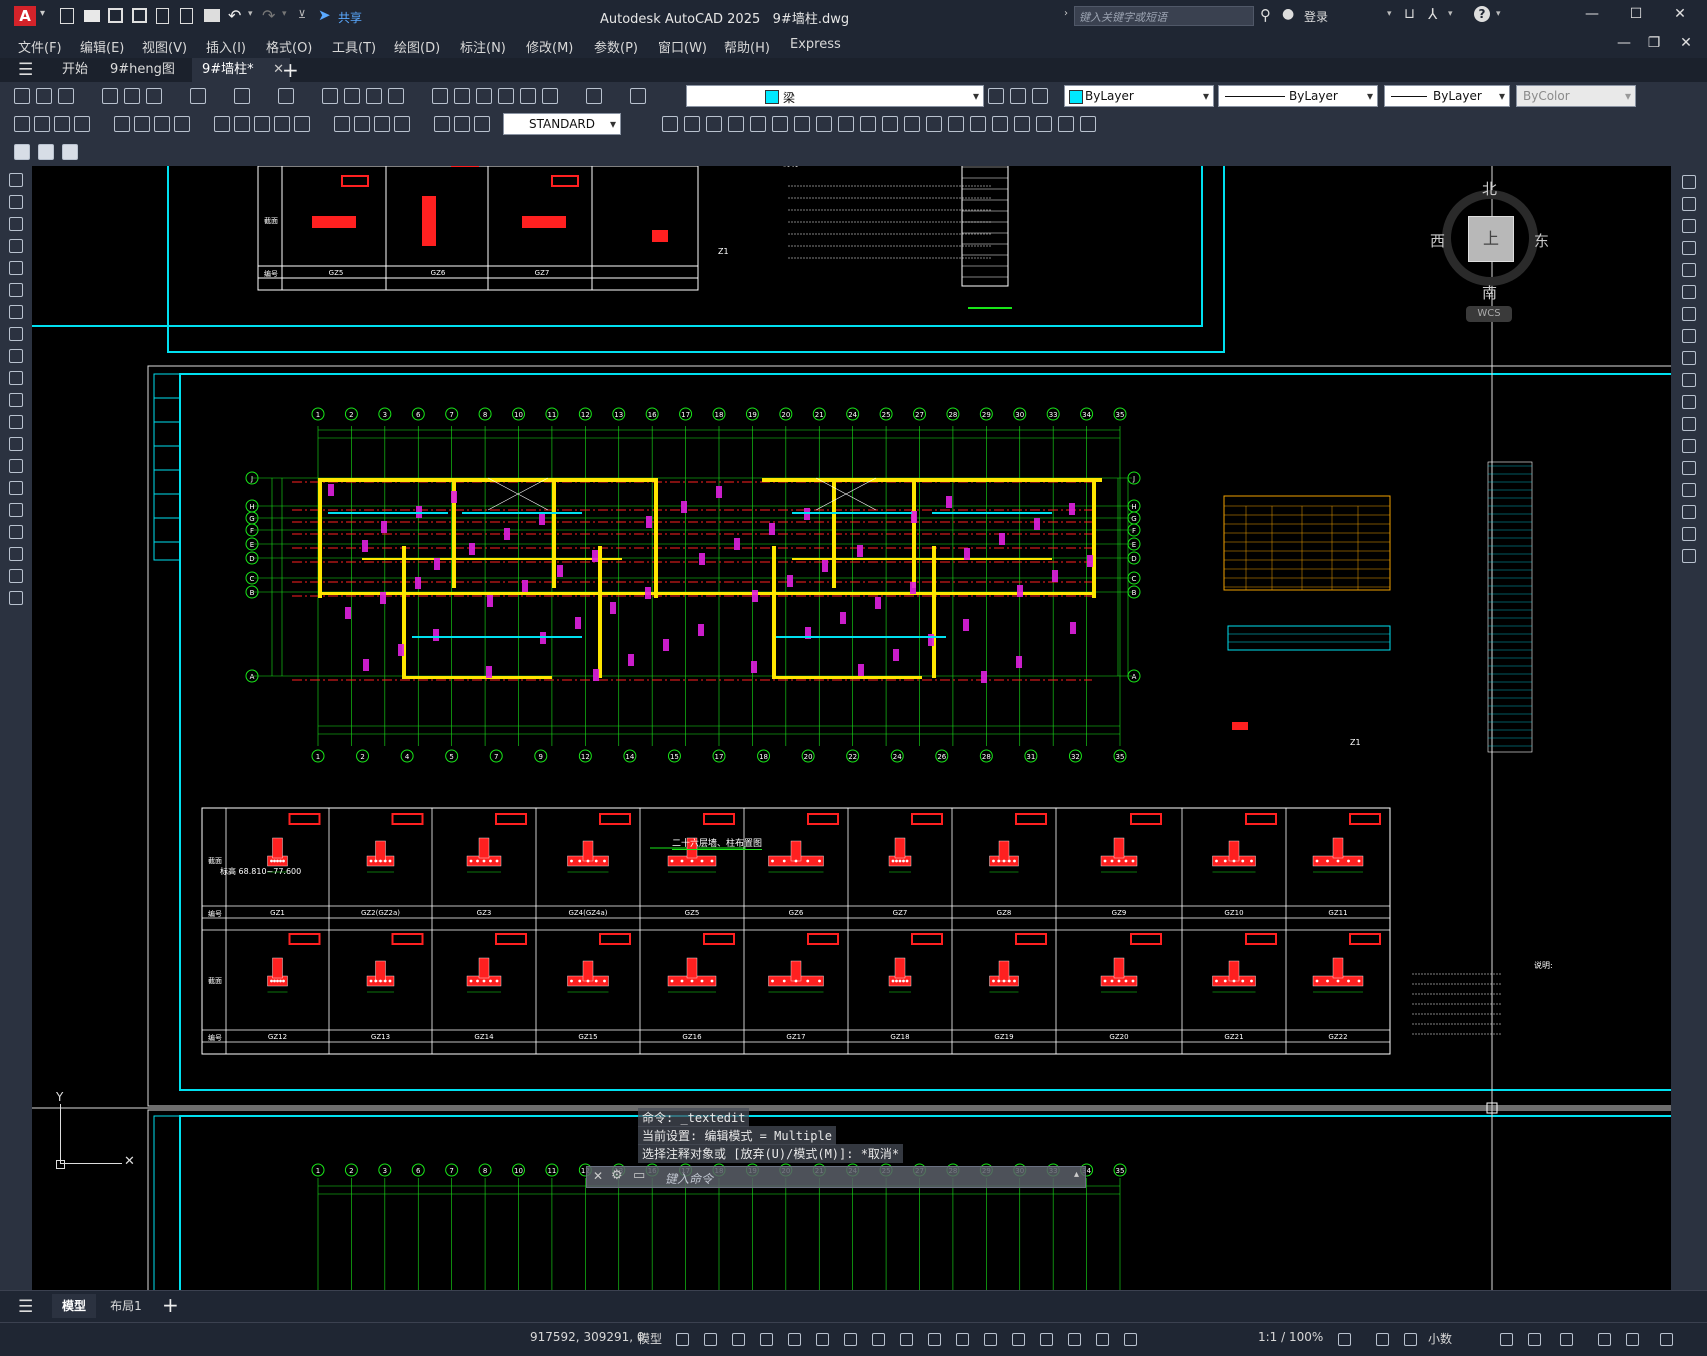  Describe the element at coordinates (222, 124) in the screenshot. I see `quick-dim-icon` at that location.